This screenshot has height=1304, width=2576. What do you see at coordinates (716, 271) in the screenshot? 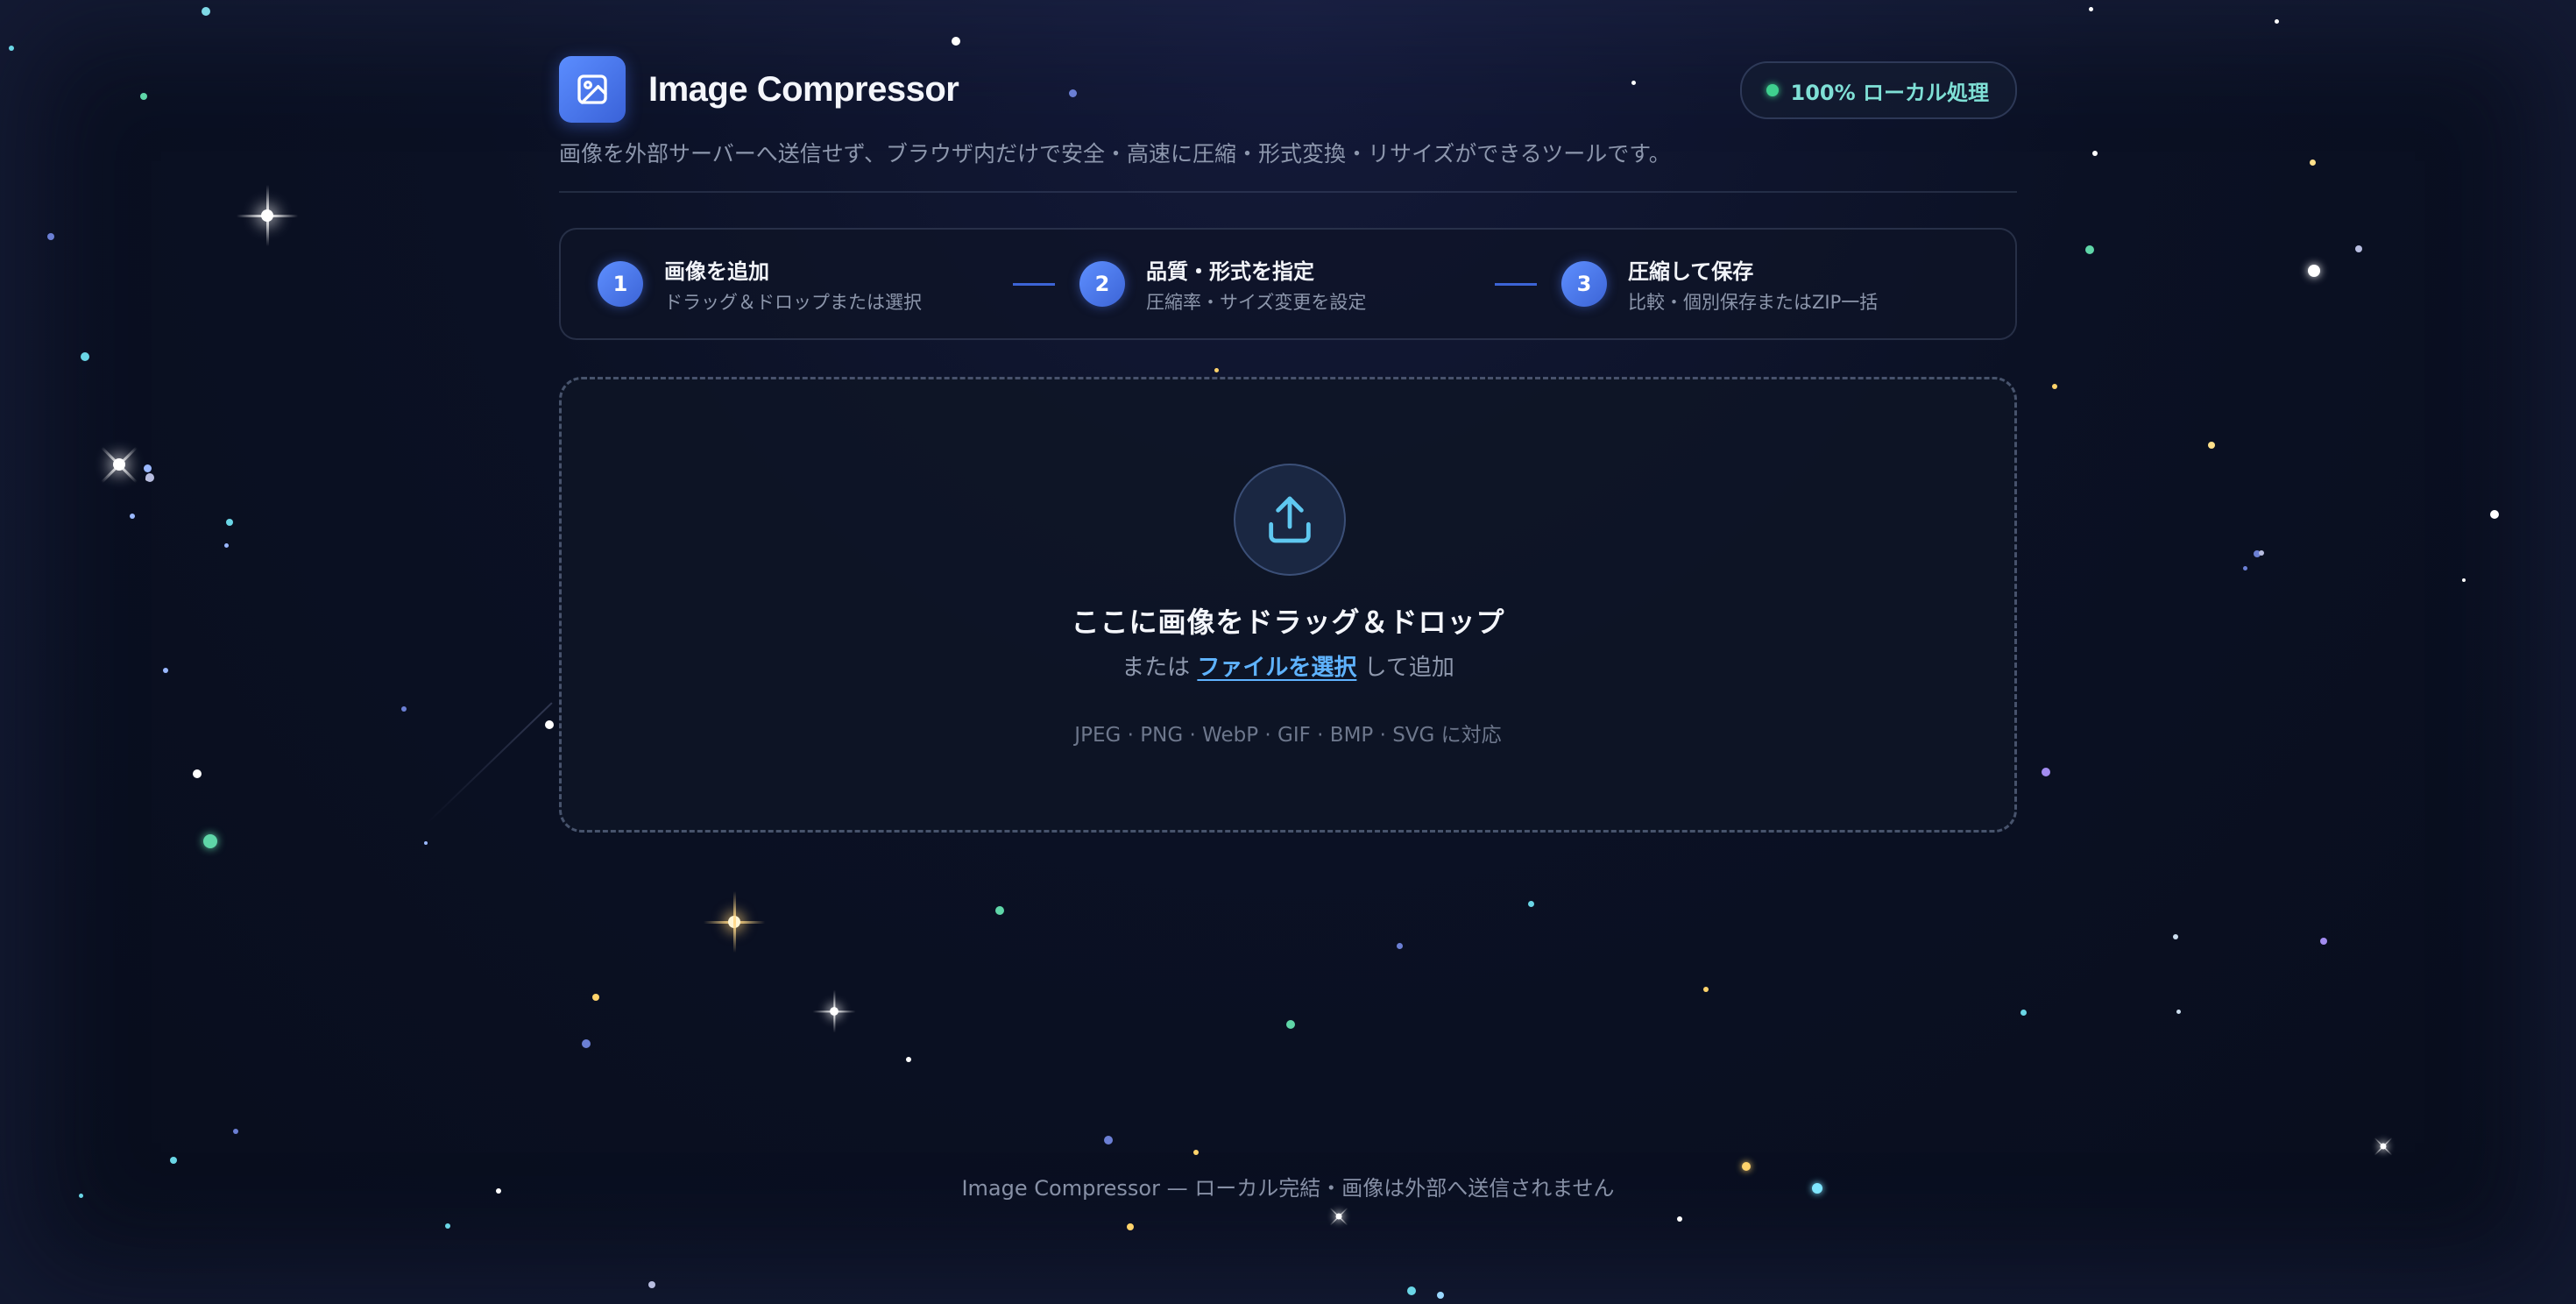
I see `step-title: 画像を追加` at bounding box center [716, 271].